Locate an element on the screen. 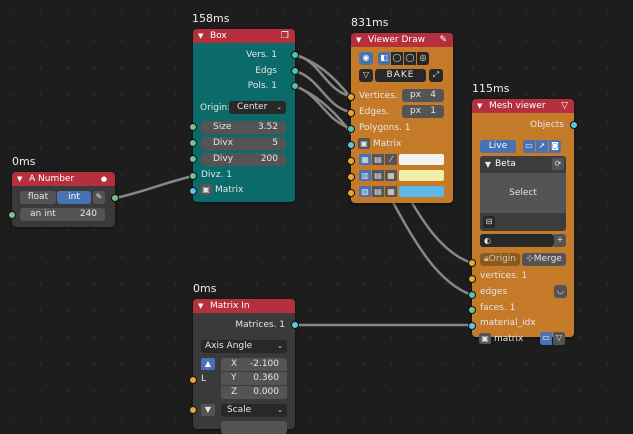  matrix-in-timing: 0ms is located at coordinates (205, 288).